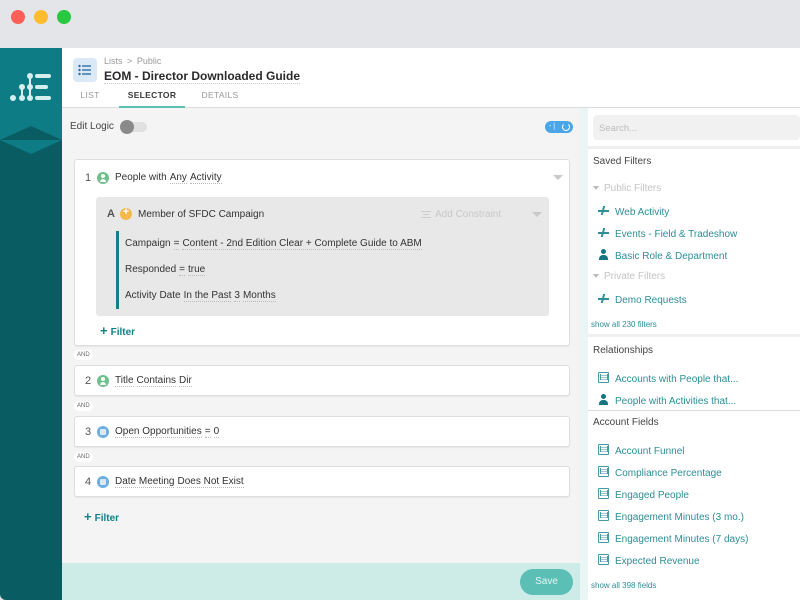 The image size is (800, 600). I want to click on item-label: Engaged People, so click(652, 495).